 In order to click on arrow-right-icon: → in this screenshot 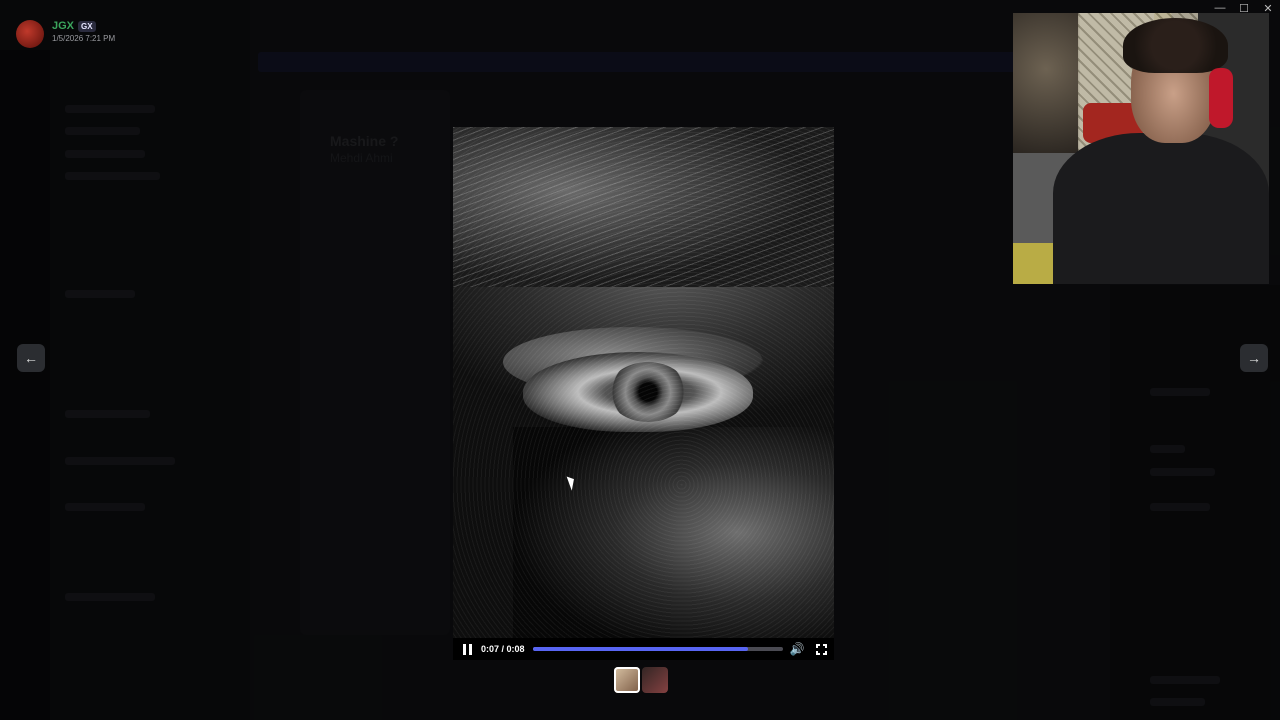, I will do `click(1254, 358)`.